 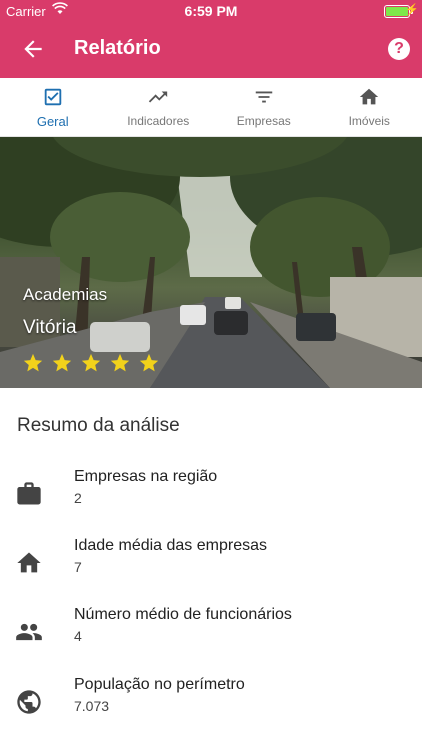 I want to click on tab-label: Geral, so click(x=52, y=121).